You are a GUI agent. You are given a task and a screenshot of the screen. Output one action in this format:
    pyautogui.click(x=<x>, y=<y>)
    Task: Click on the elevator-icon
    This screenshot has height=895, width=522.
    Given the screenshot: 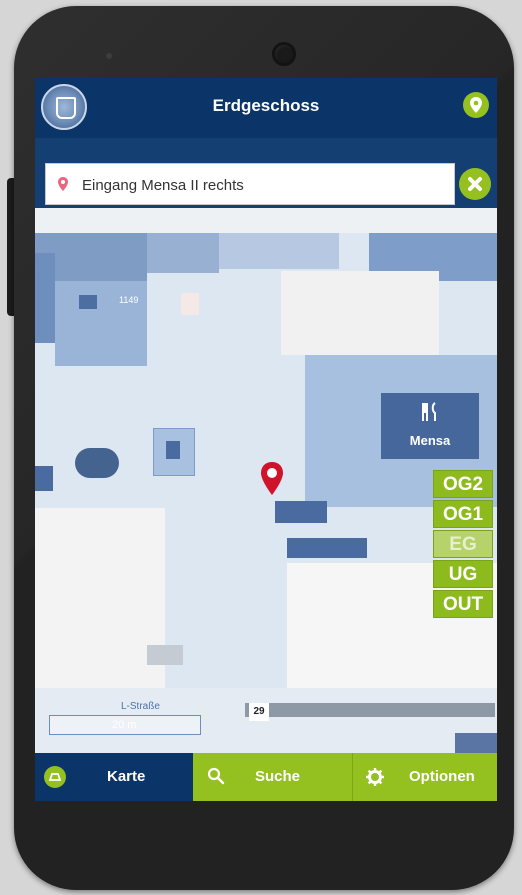 What is the action you would take?
    pyautogui.click(x=301, y=512)
    